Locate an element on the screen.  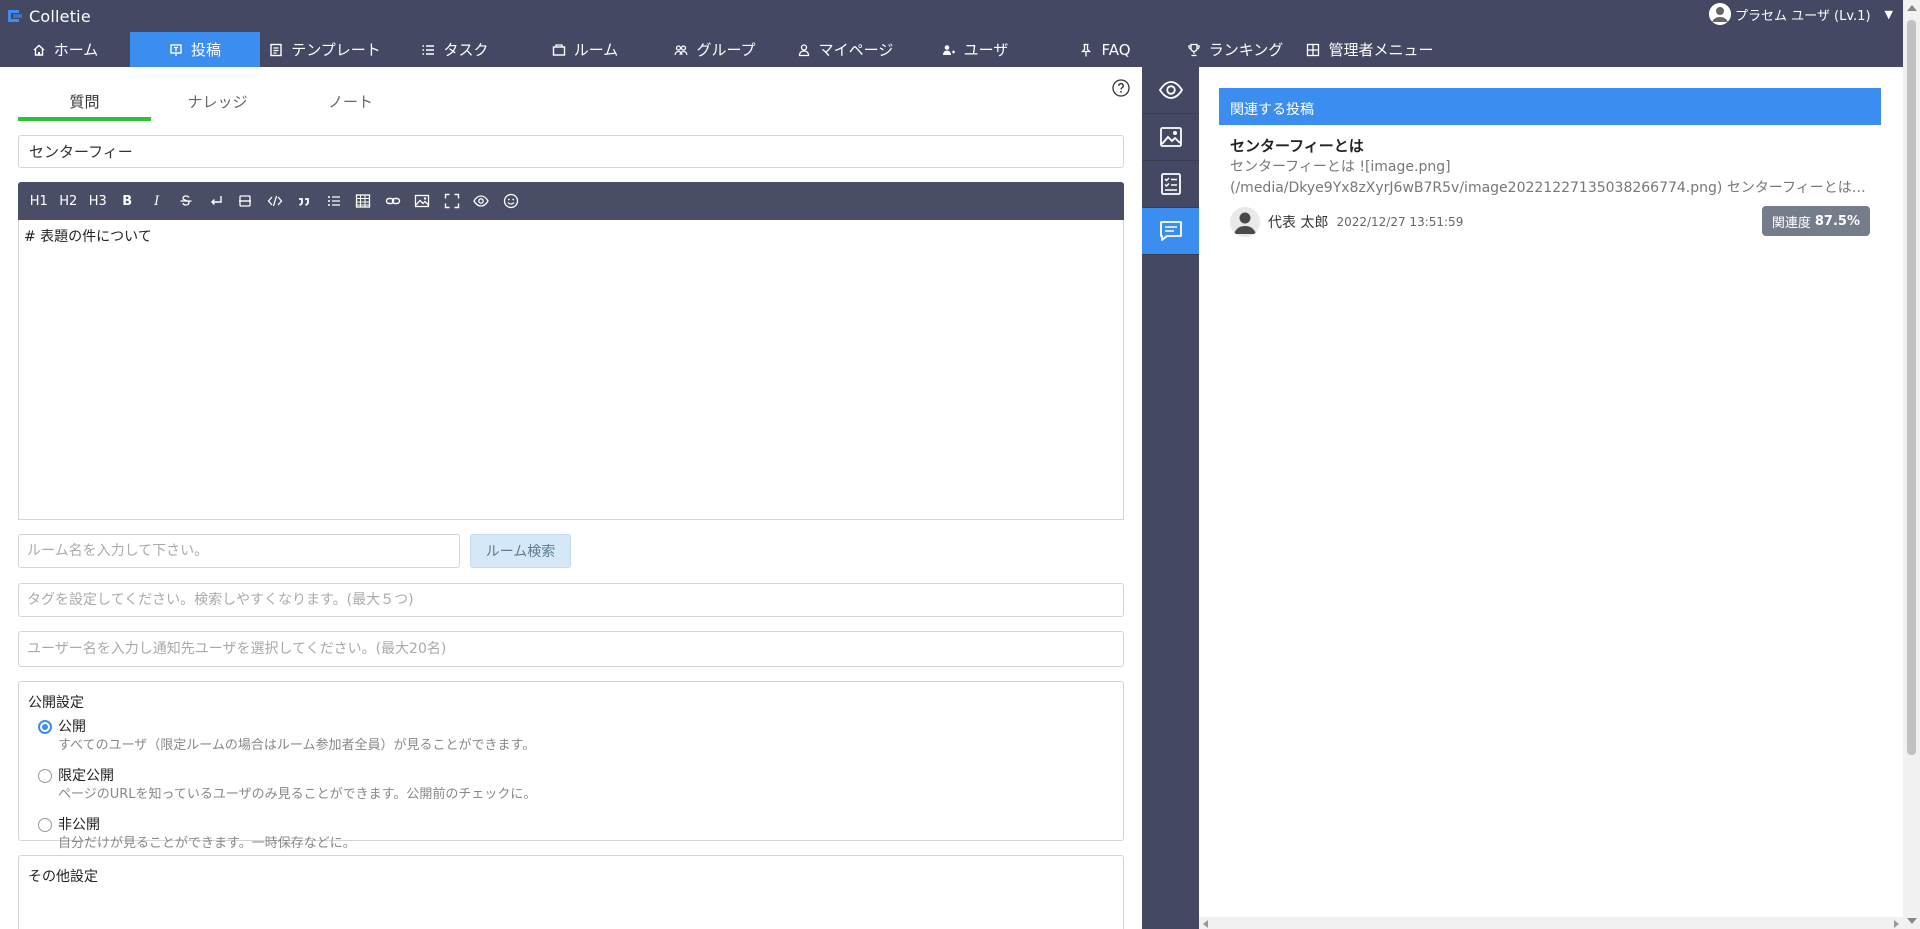
other-settings-title: その他設定 is located at coordinates (63, 877).